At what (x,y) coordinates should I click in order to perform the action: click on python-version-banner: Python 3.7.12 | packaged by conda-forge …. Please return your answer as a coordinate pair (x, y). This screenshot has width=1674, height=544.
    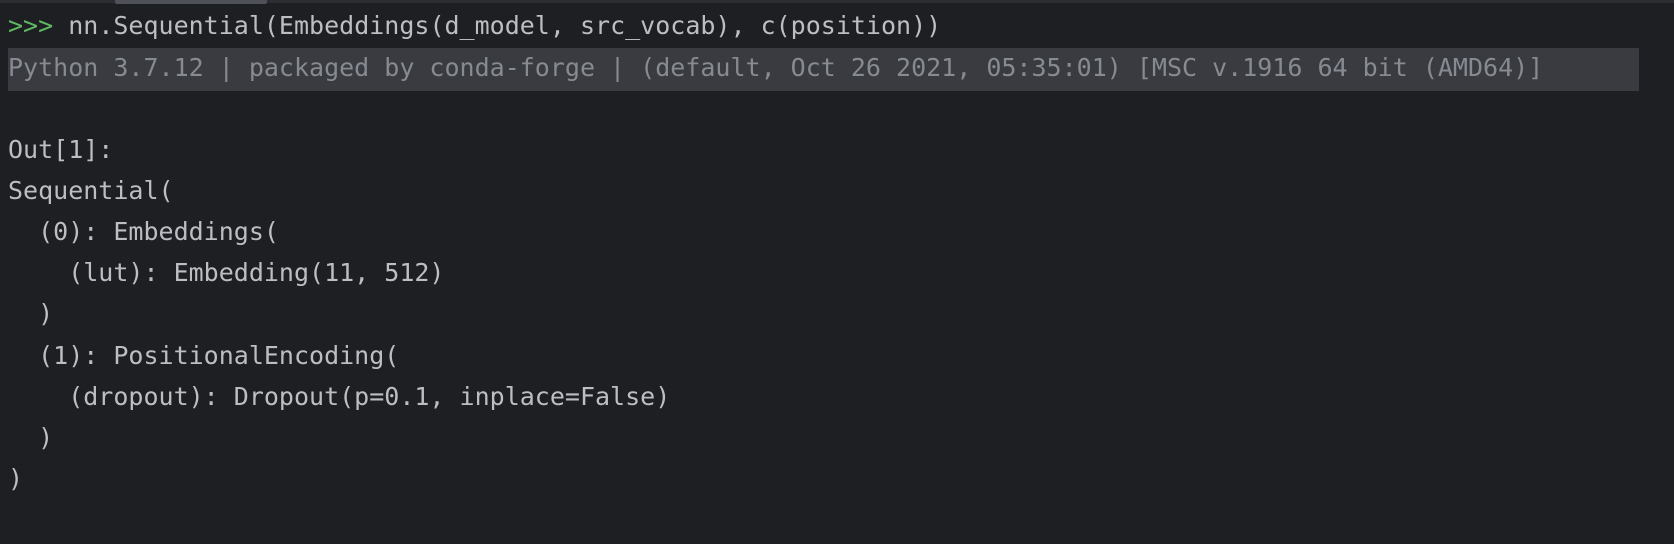
    Looking at the image, I should click on (776, 67).